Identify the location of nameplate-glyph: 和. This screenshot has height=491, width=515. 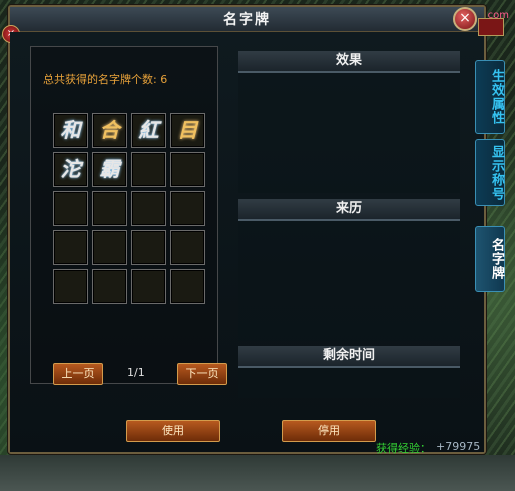
(70, 130).